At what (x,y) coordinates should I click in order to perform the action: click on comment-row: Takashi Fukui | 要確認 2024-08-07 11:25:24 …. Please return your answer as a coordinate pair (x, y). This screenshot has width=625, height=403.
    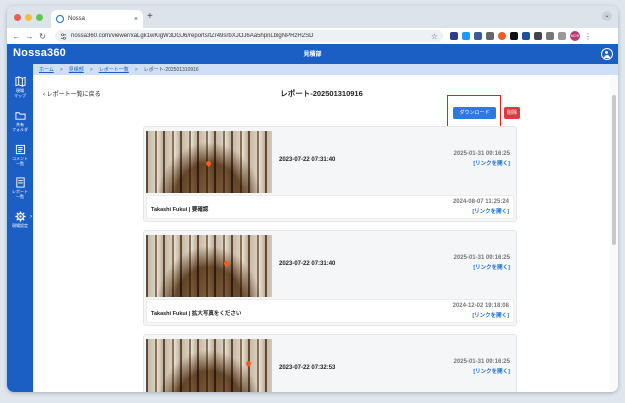
    Looking at the image, I should click on (330, 207).